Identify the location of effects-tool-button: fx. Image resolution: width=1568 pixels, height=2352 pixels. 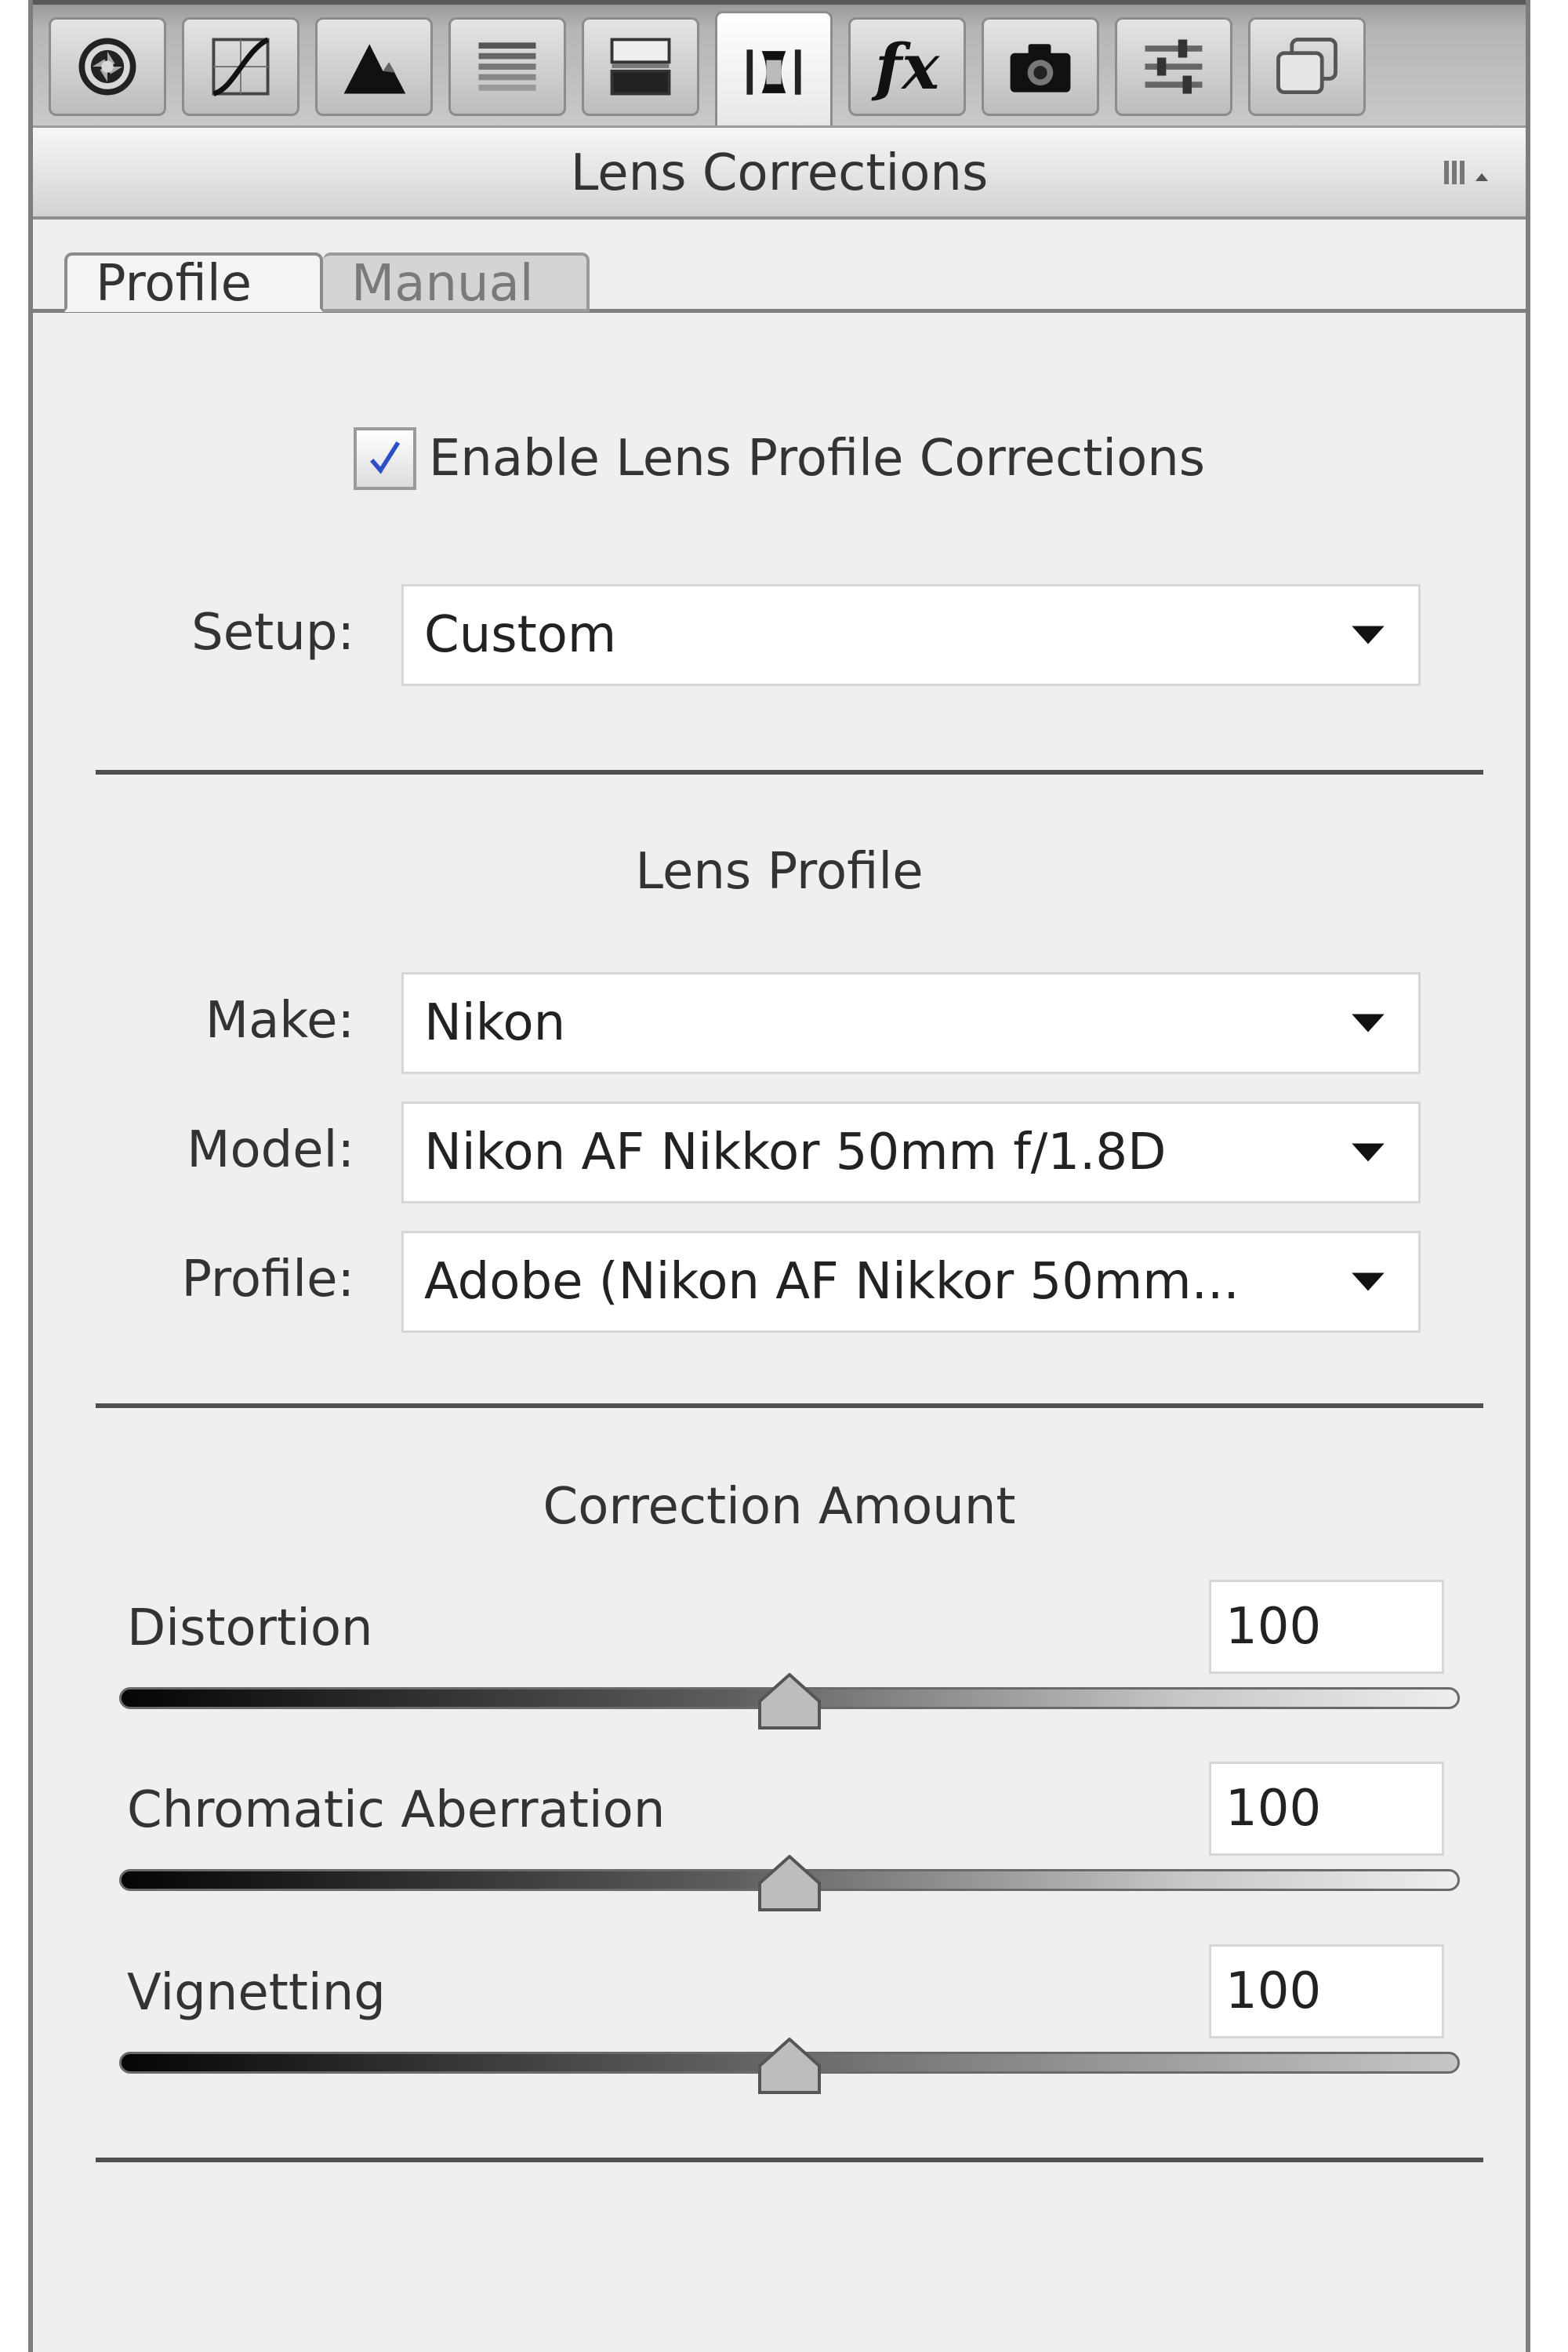
(907, 66).